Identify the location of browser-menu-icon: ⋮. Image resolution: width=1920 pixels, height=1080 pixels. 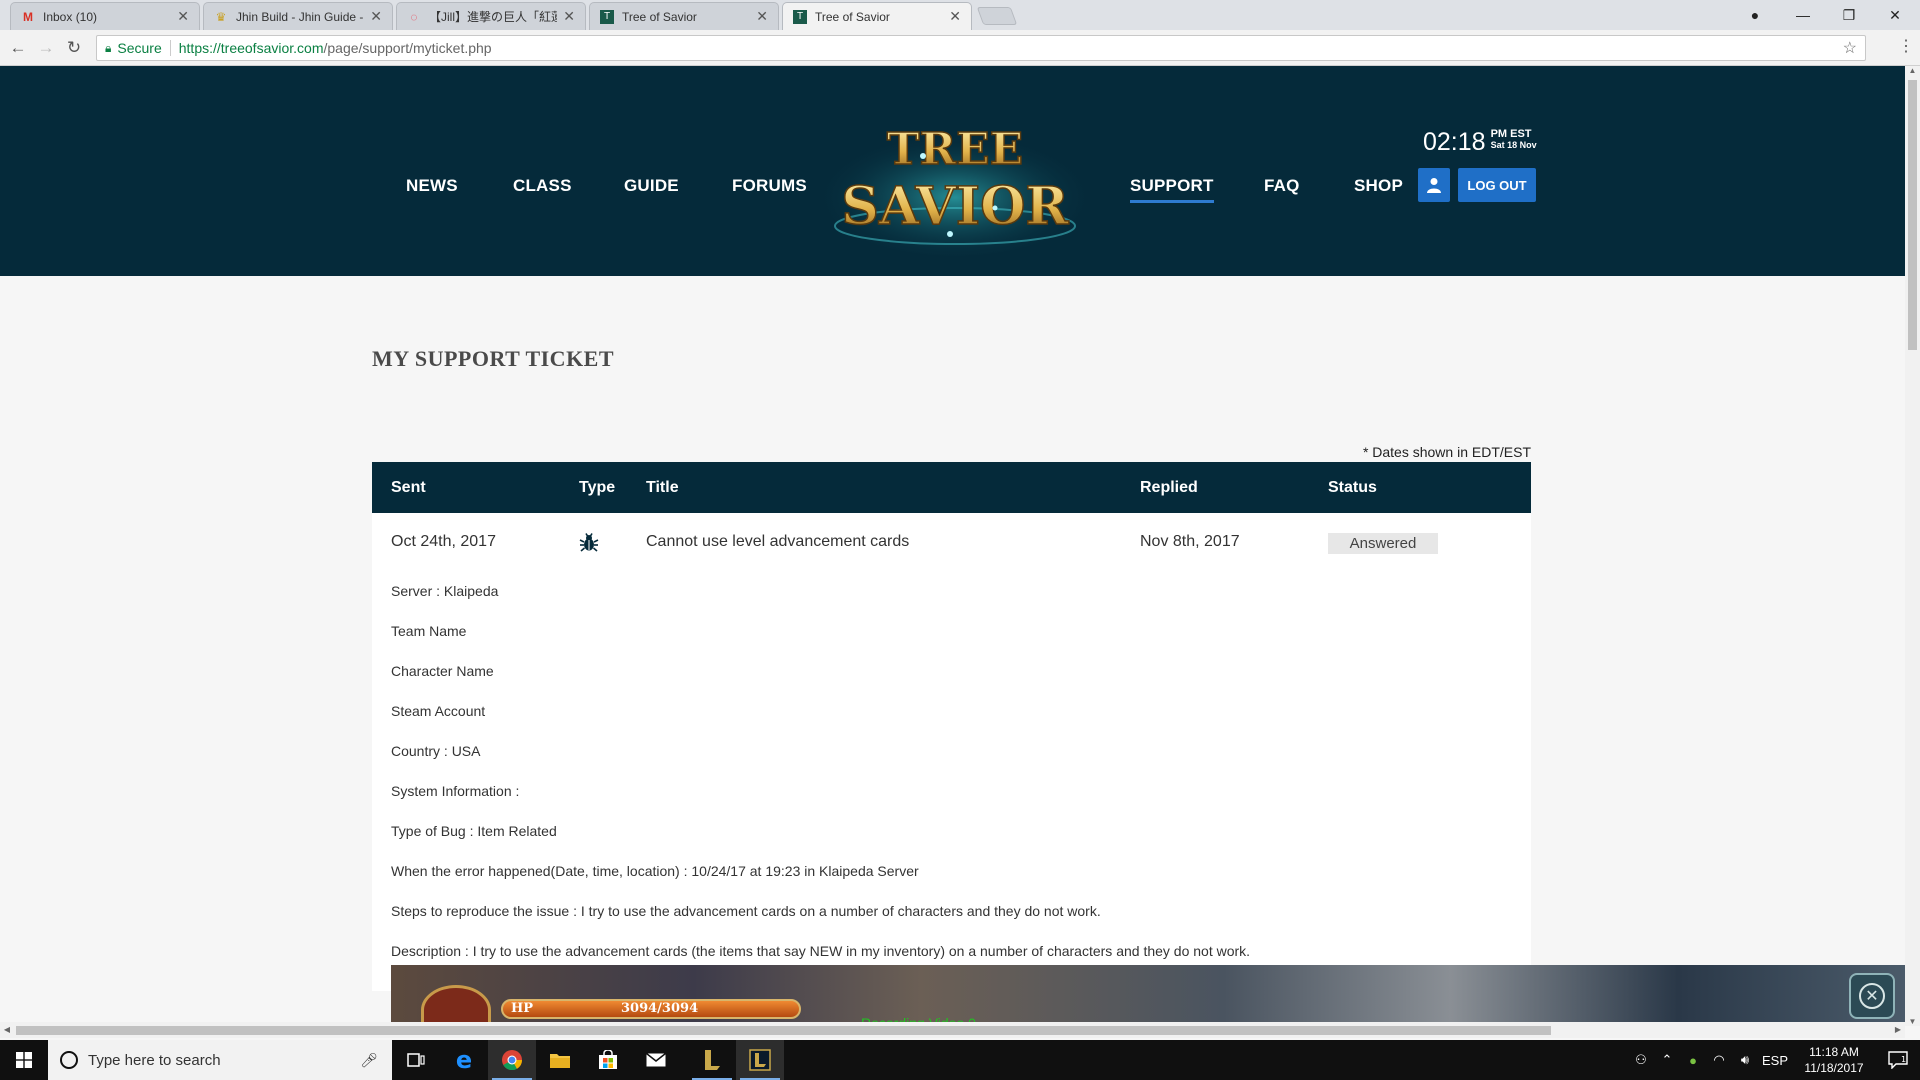
(1906, 46).